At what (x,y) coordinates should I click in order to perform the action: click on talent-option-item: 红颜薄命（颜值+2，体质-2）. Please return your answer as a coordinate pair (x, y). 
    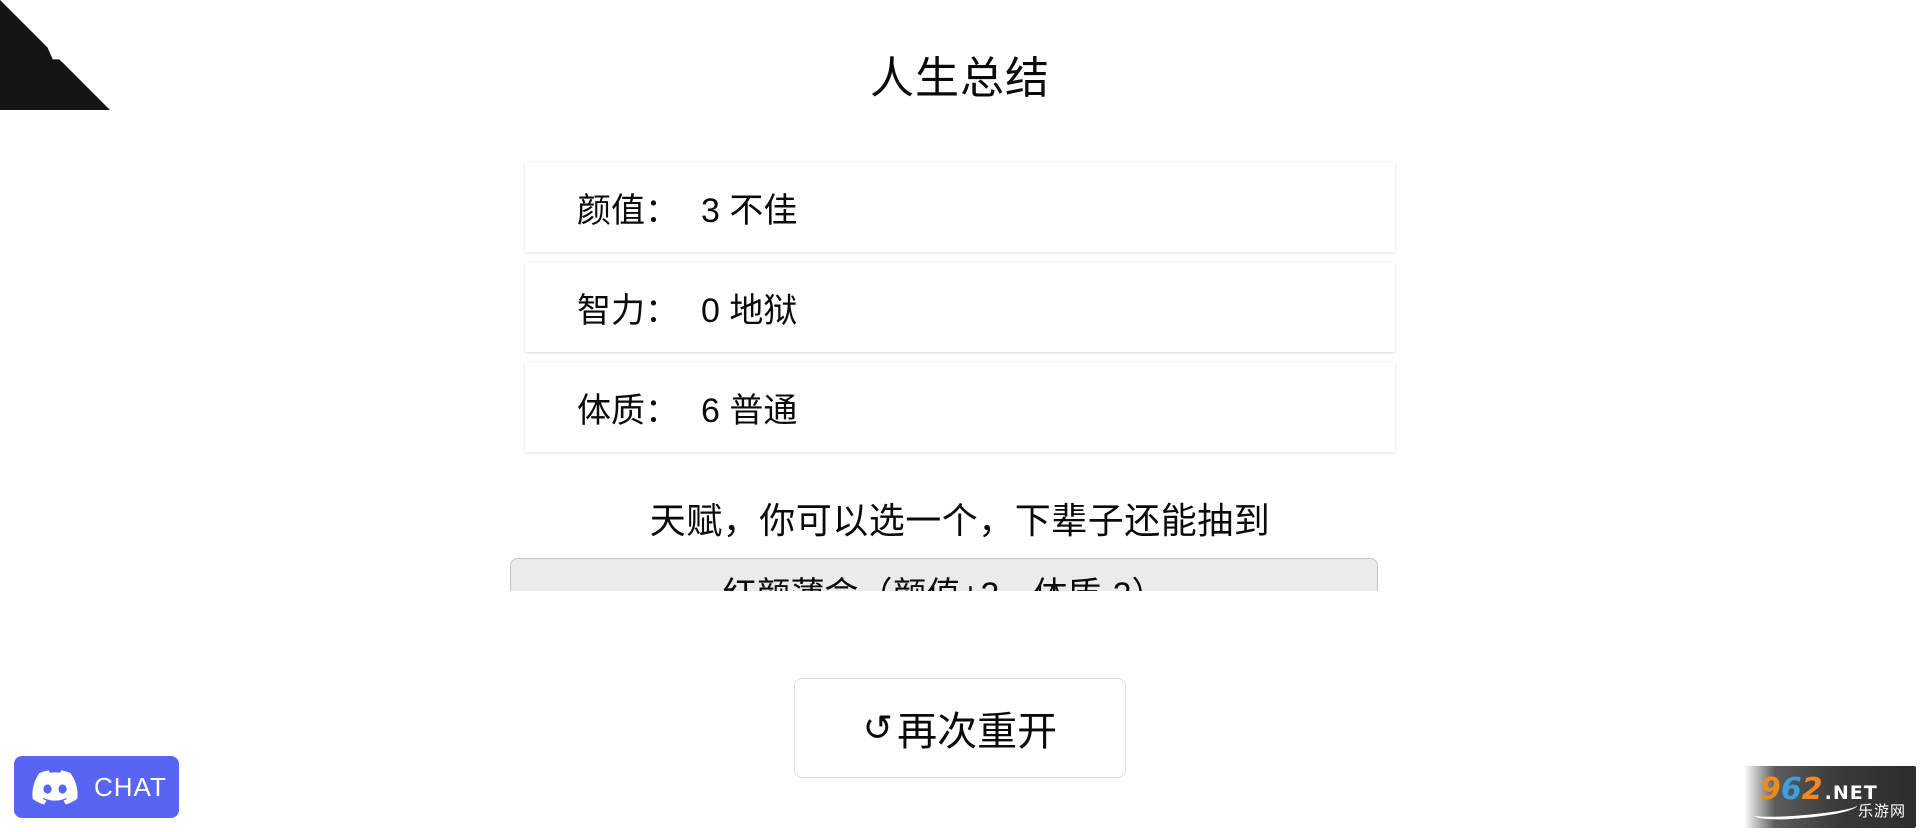
    Looking at the image, I should click on (944, 574).